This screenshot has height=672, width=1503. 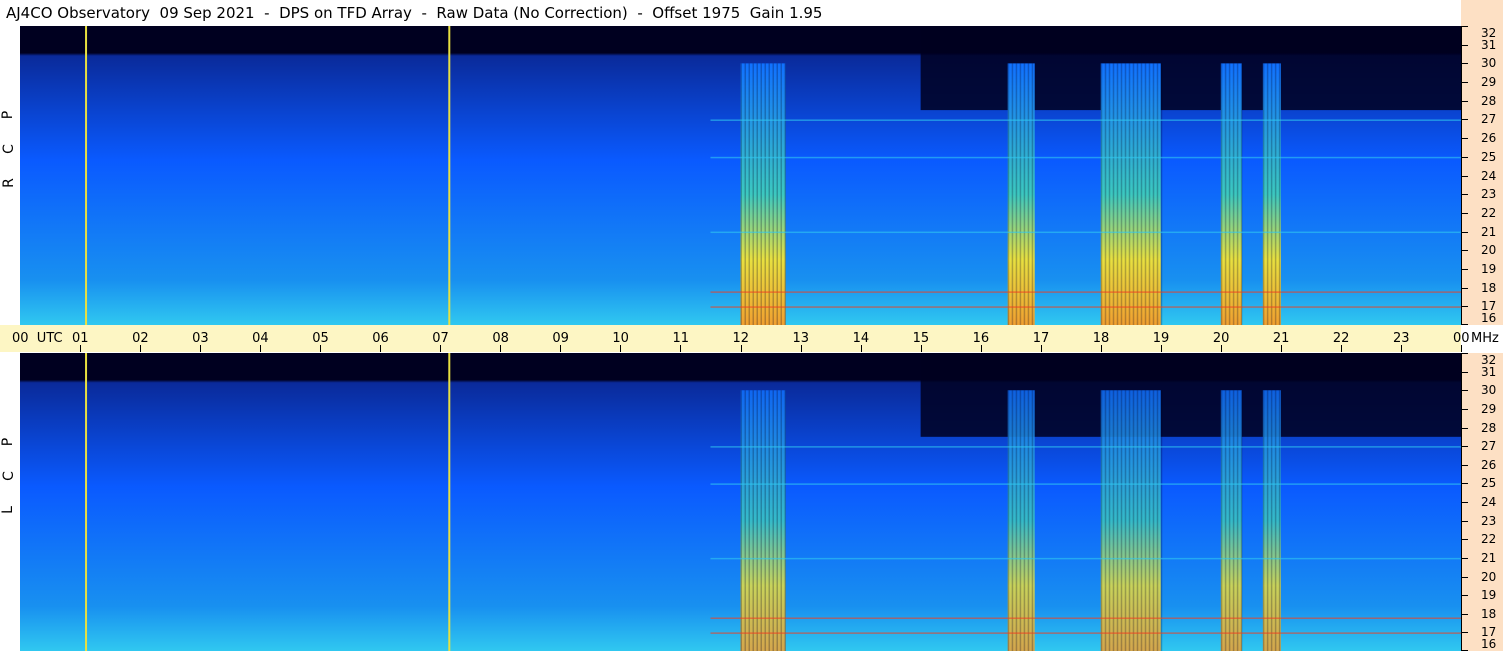 I want to click on freq-tick-label: 25, so click(x=1489, y=483).